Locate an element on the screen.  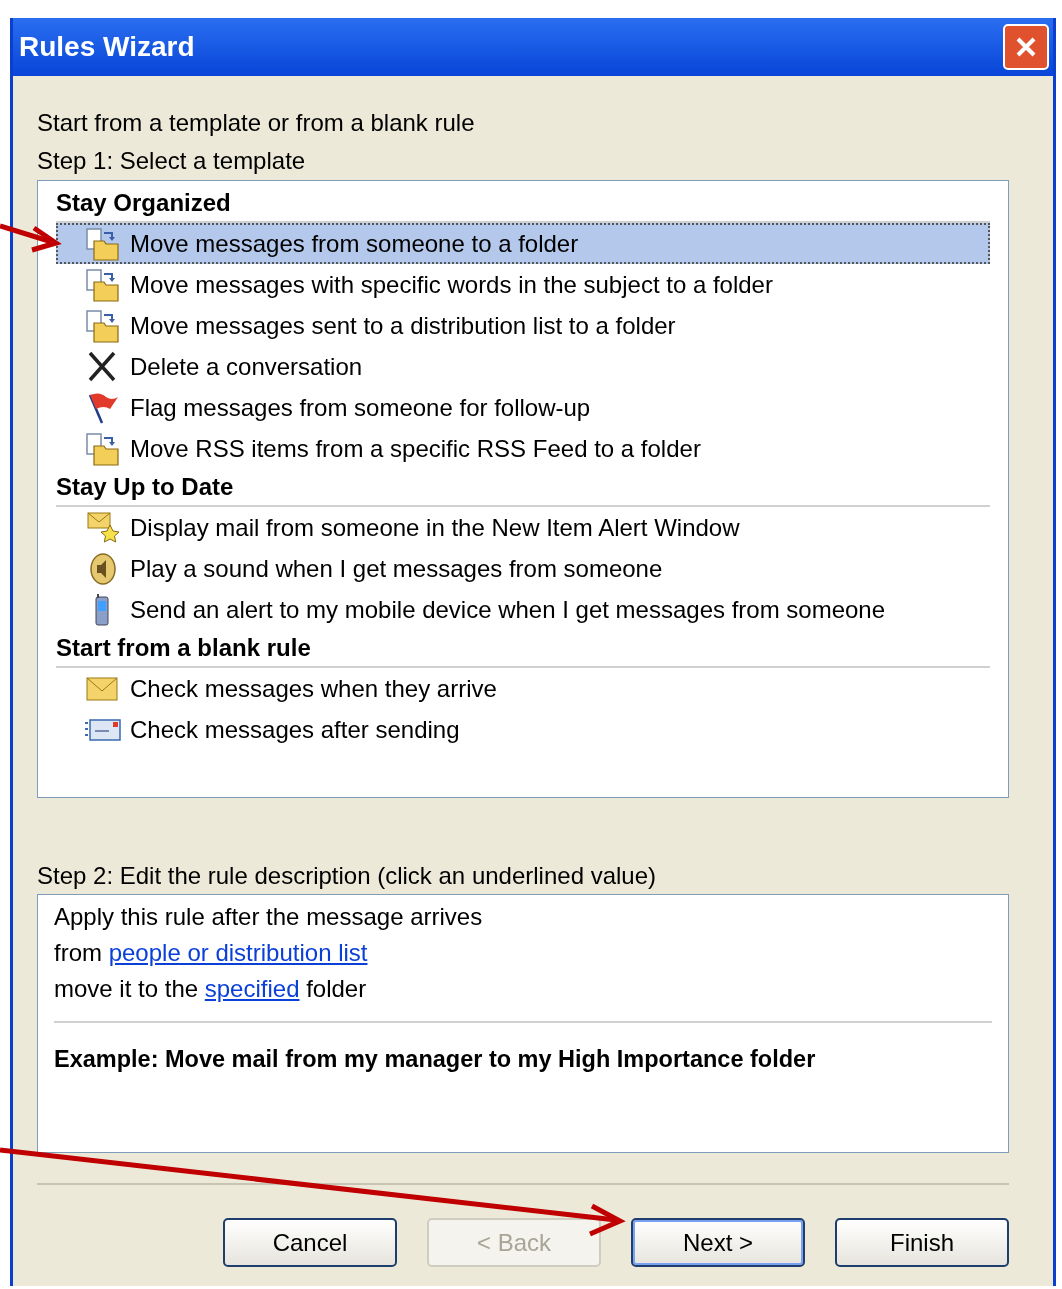
group-heading: Start from a blank rule is located at coordinates (523, 649).